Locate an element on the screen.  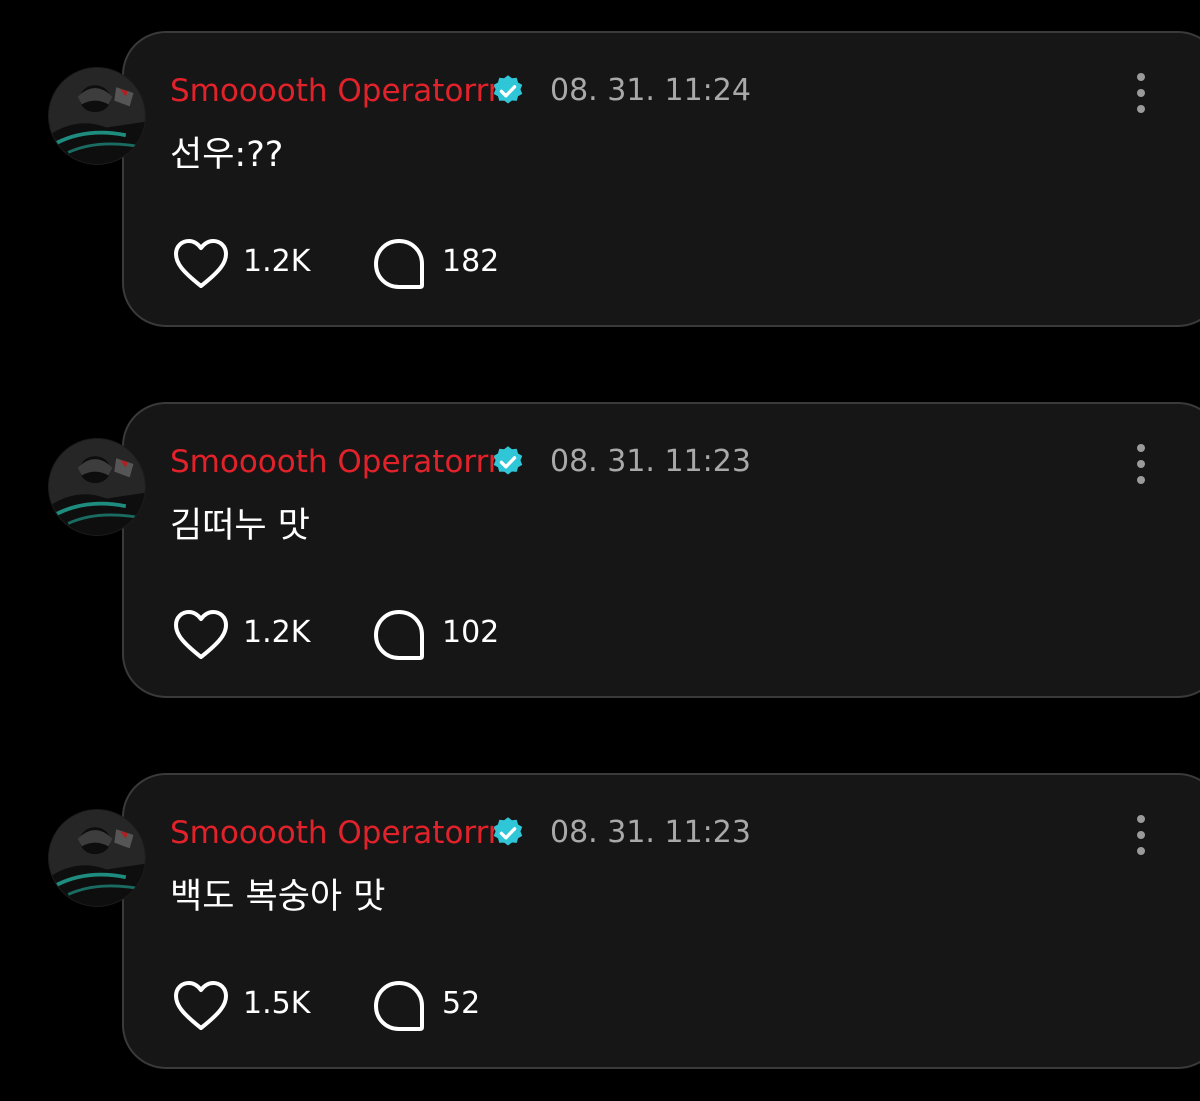
comment-text: 선우:?? is located at coordinates (227, 155).